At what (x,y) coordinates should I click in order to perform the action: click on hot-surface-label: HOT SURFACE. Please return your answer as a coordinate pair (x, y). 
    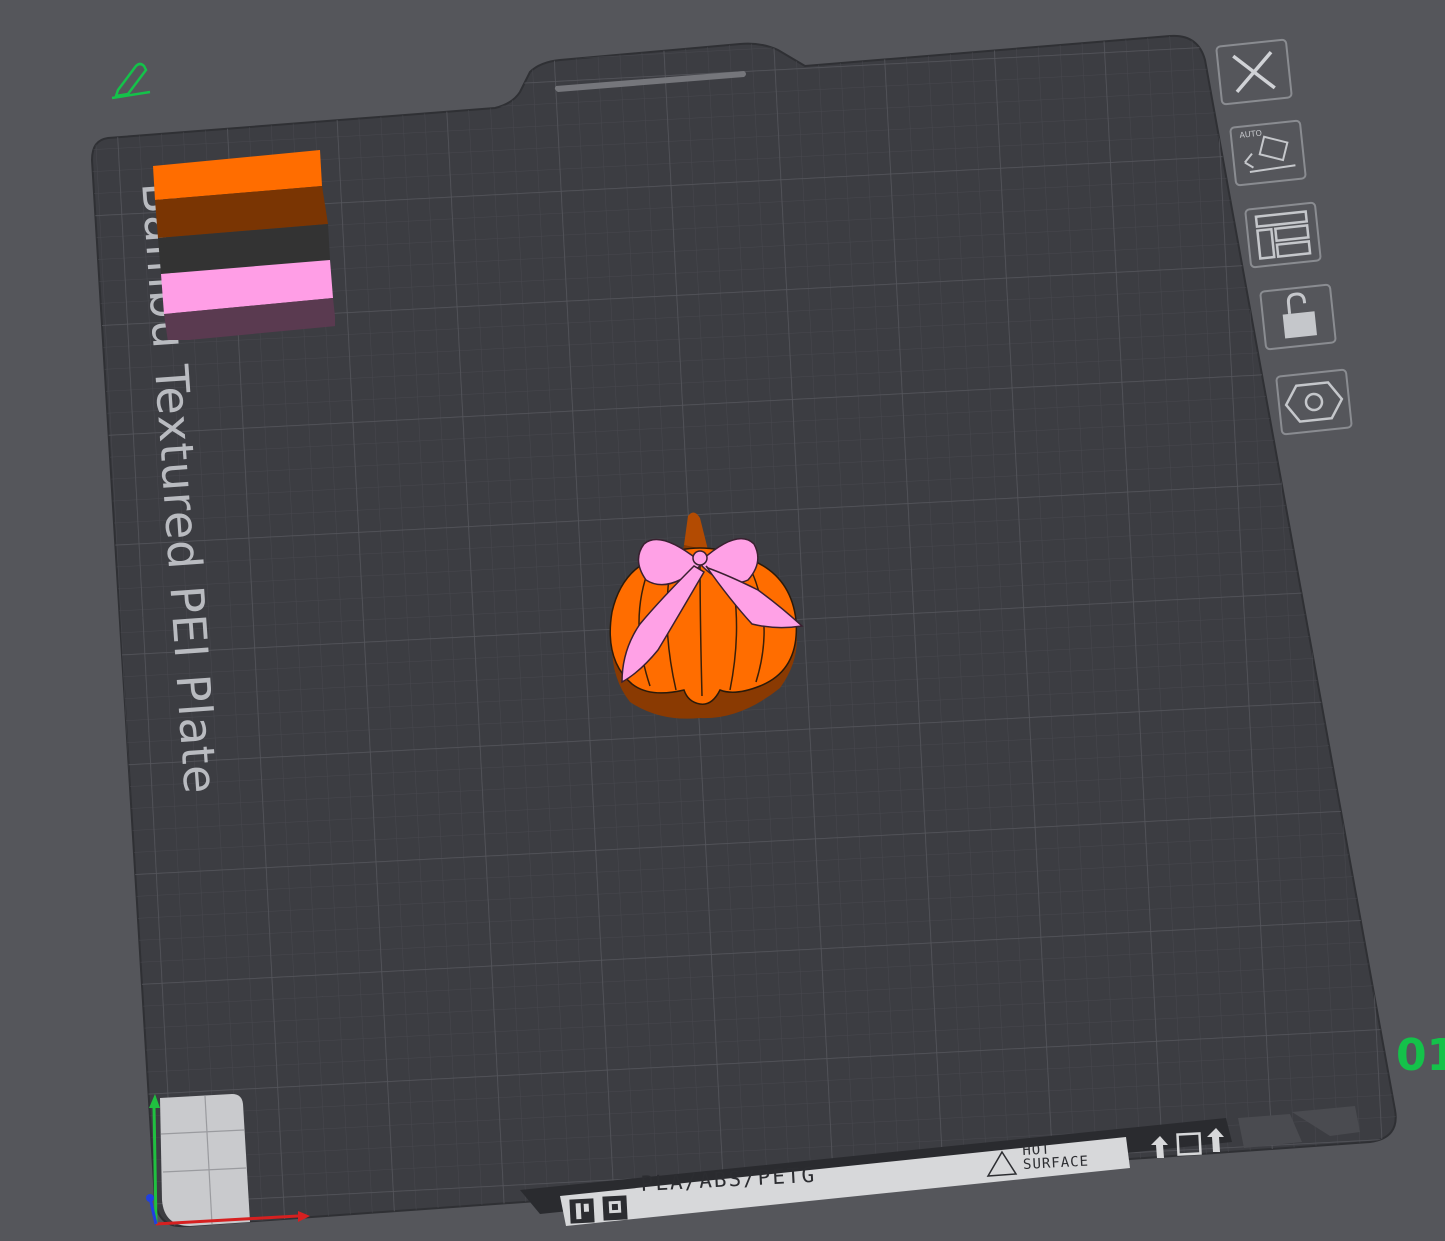
    Looking at the image, I should click on (1056, 1157).